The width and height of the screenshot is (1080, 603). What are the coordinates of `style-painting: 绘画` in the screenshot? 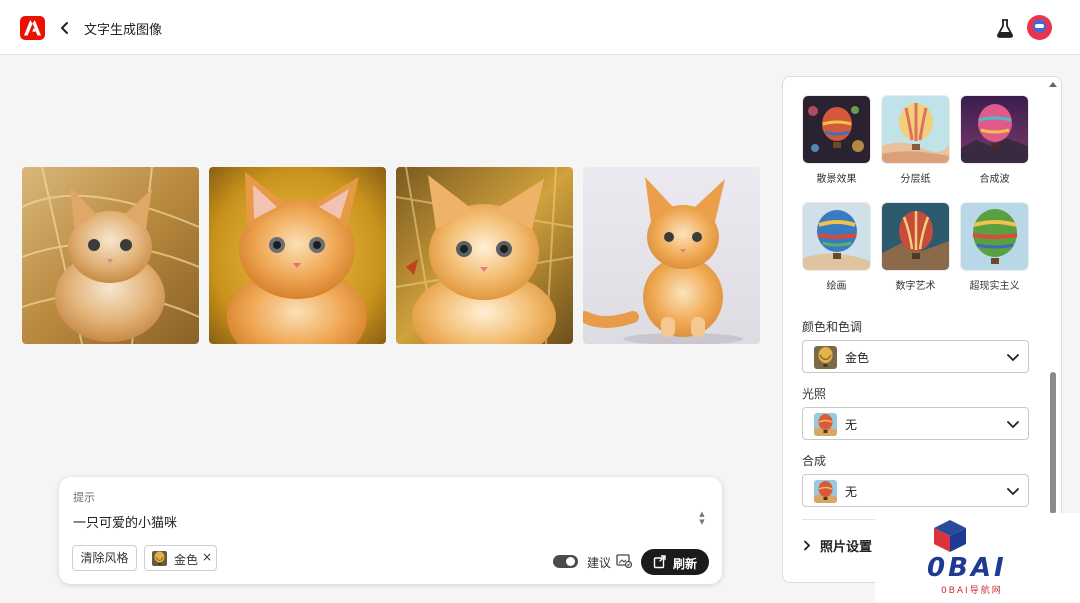 It's located at (836, 247).